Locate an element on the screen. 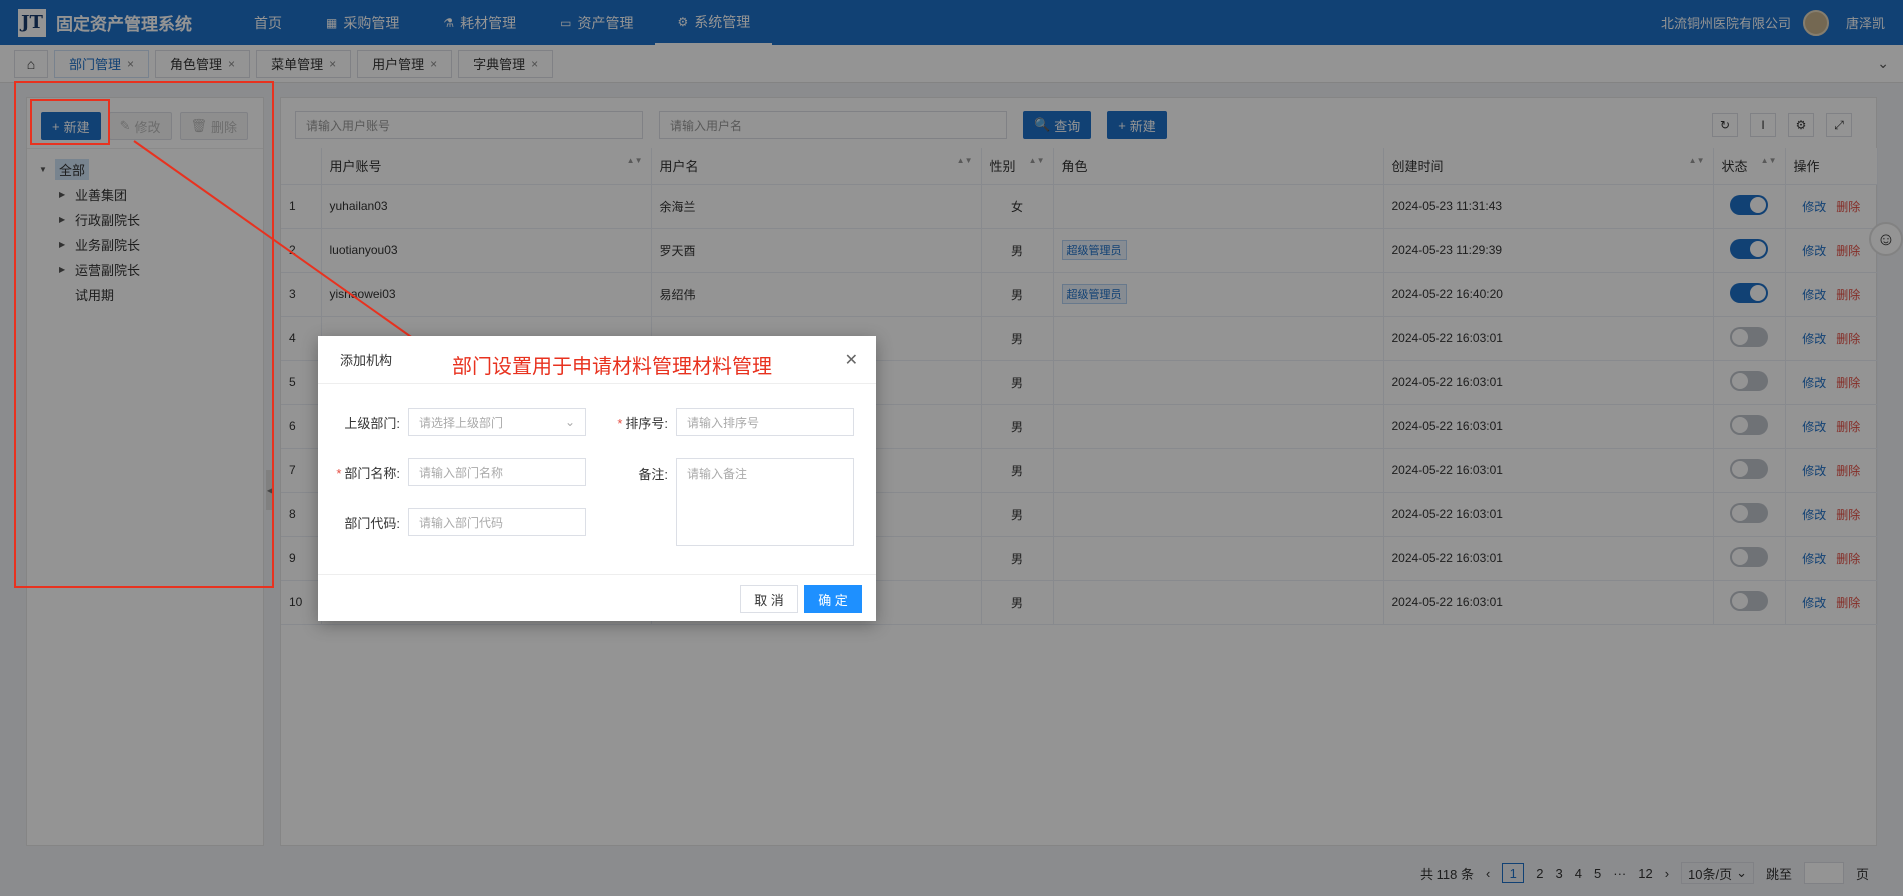 The height and width of the screenshot is (896, 1903). remark-row: 备注: 请输入备注 is located at coordinates (725, 502).